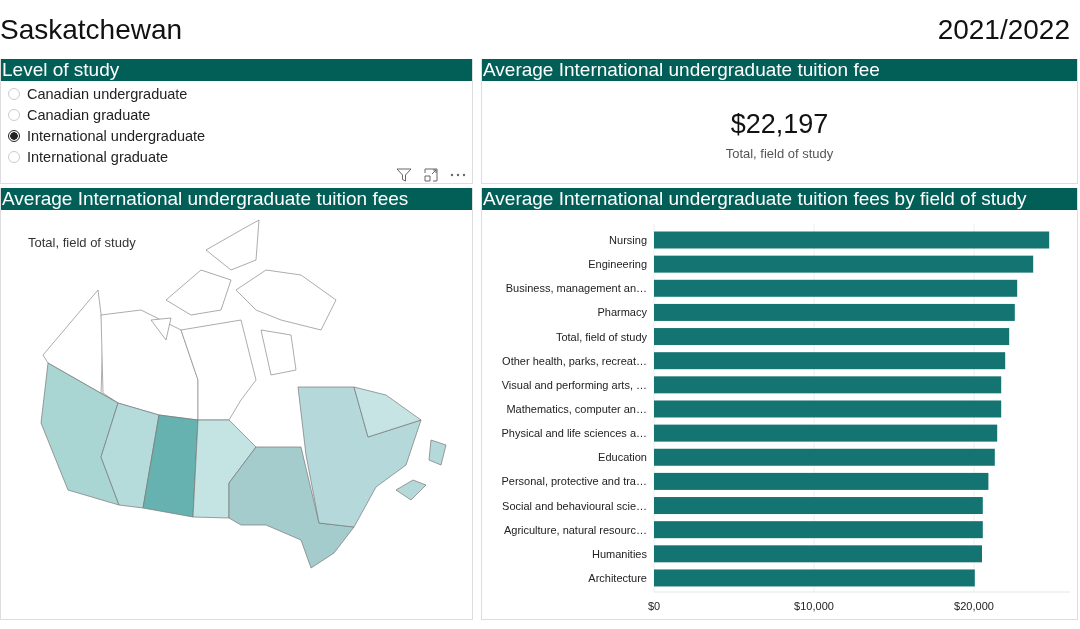 Image resolution: width=1080 pixels, height=629 pixels. Describe the element at coordinates (116, 136) in the screenshot. I see `option-label: International undergraduate` at that location.